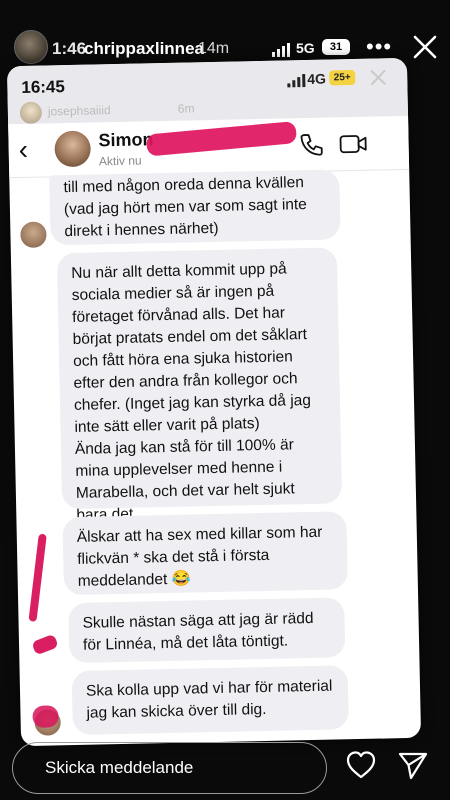 The height and width of the screenshot is (800, 450). I want to click on story-author-username: chrippaxlinnea, so click(144, 49).